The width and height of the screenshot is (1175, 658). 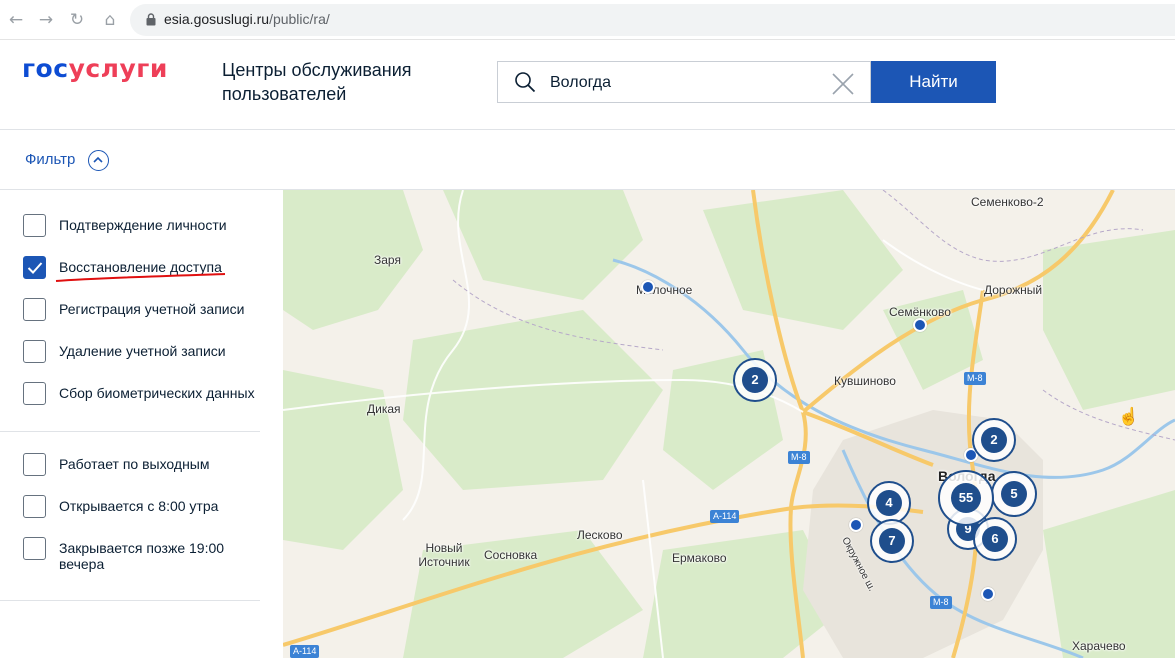 I want to click on filter-option-label: Открывается с 8:00 утра, so click(x=139, y=506).